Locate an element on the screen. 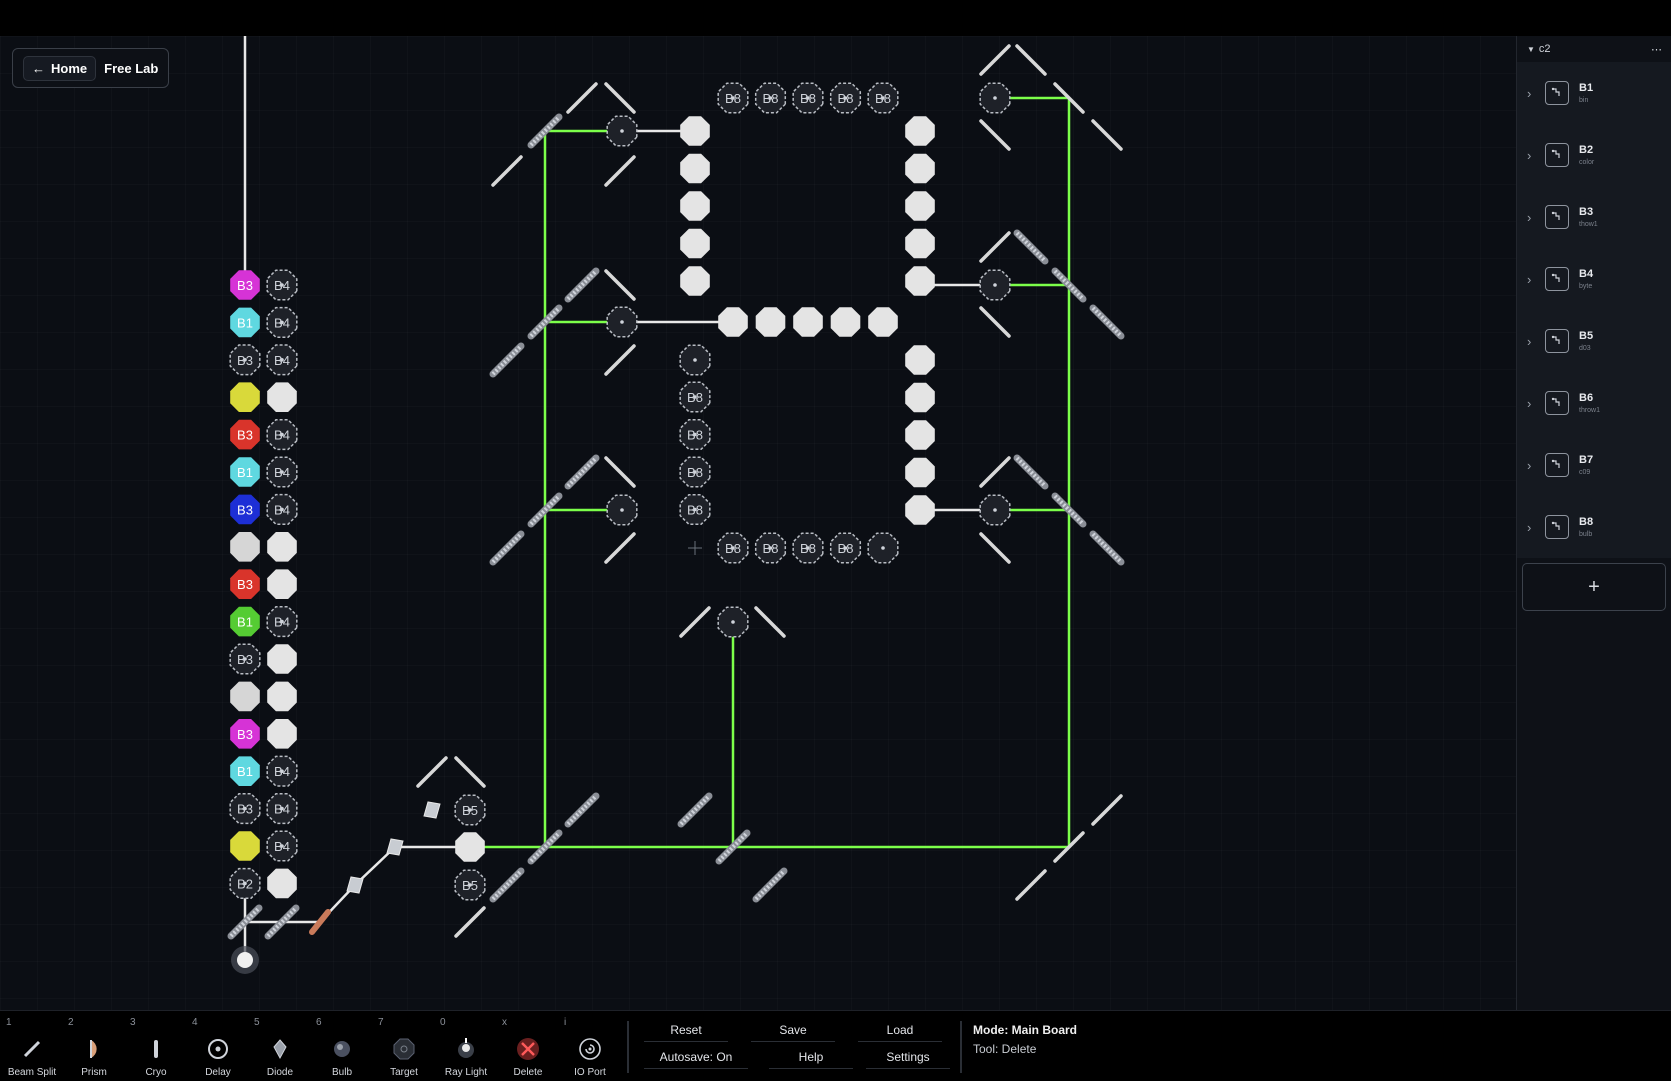 Image resolution: width=1671 pixels, height=1081 pixels. tool-diode: 5 Diode is located at coordinates (280, 1047).